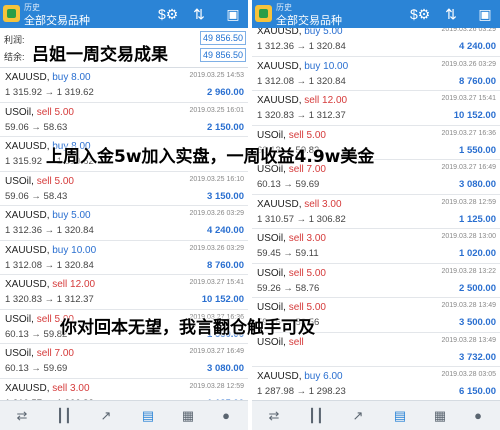  Describe the element at coordinates (100, 55) in the screenshot. I see `overlay-title: 吕姐一周交易成果` at that location.